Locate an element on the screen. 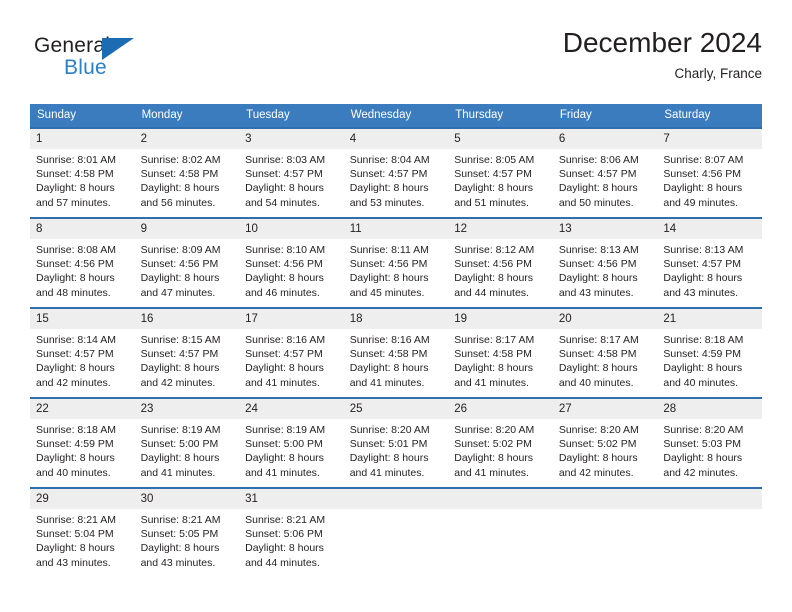 Image resolution: width=792 pixels, height=612 pixels. sunrise-text: Sunrise: 8:16 AM is located at coordinates (285, 340).